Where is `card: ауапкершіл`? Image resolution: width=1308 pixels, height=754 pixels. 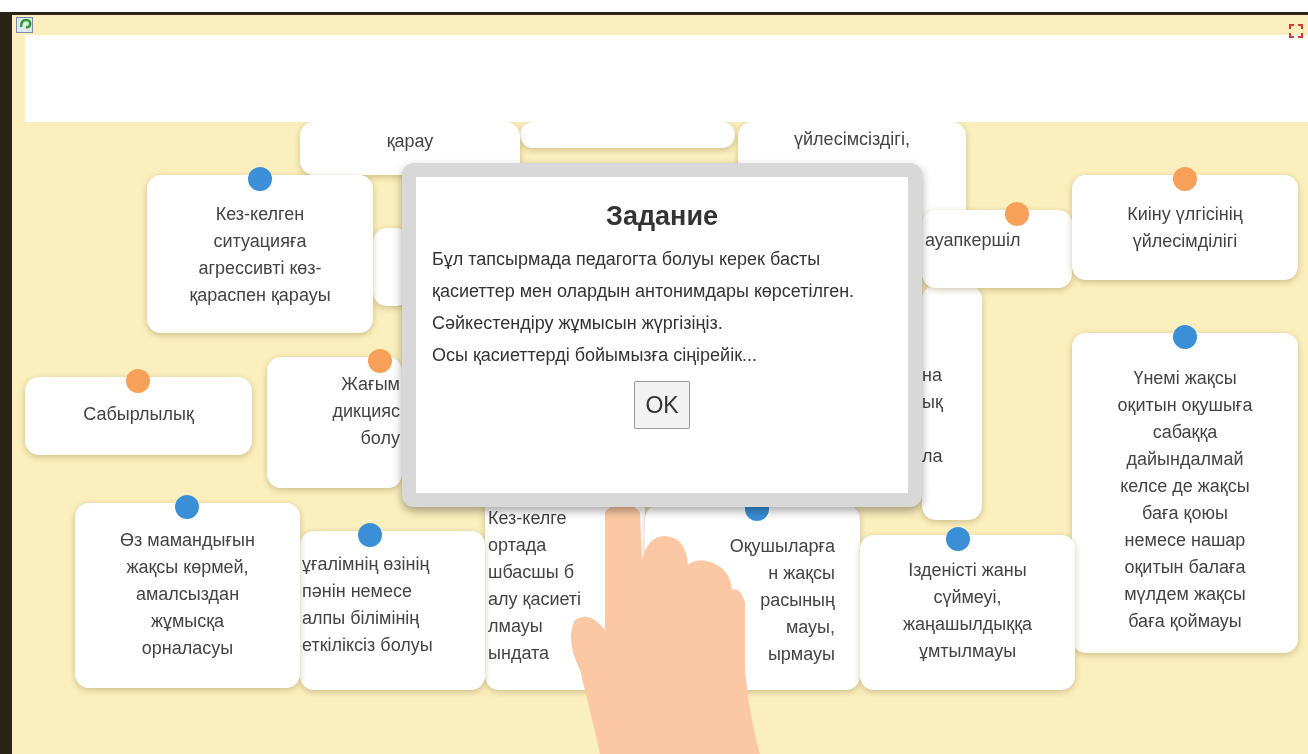 card: ауапкершіл is located at coordinates (997, 249).